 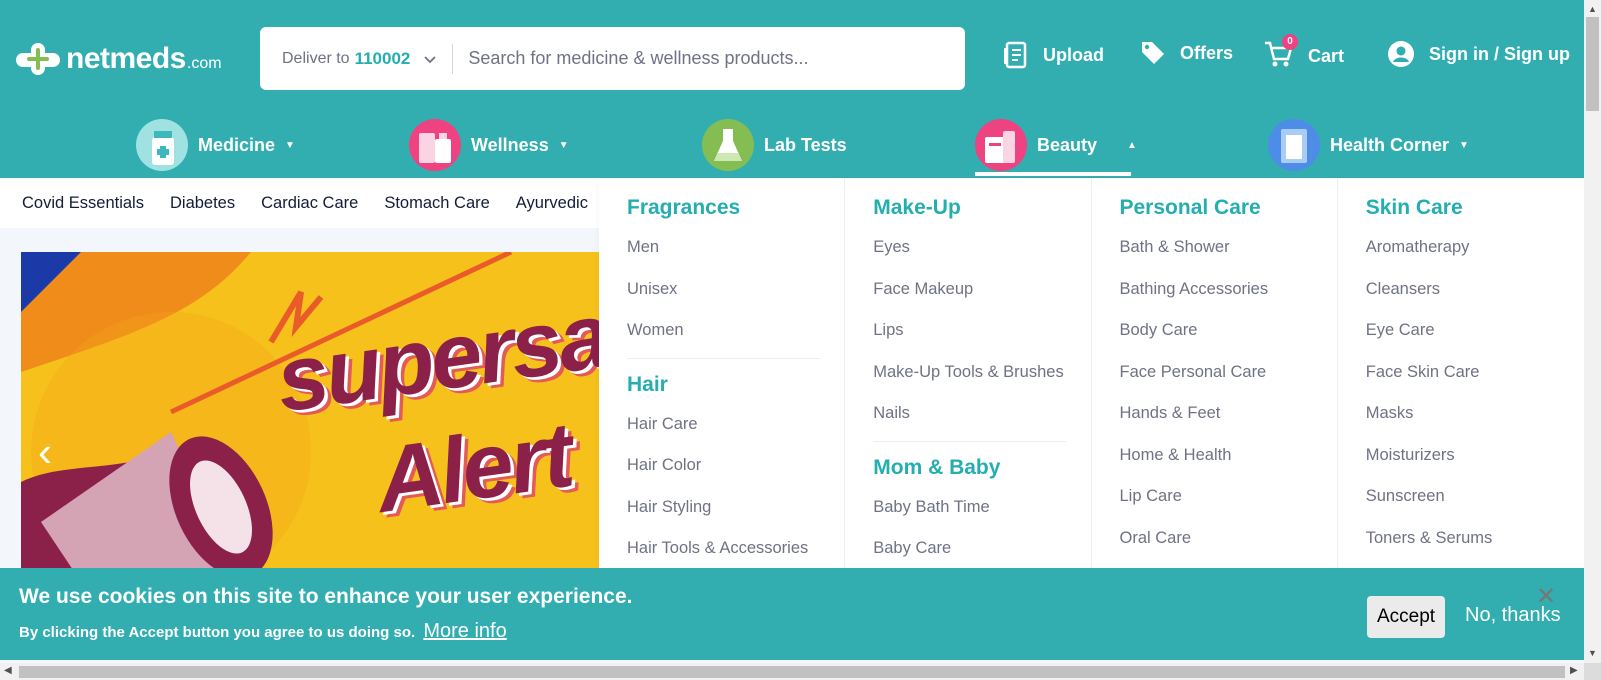 What do you see at coordinates (453, 58) in the screenshot?
I see `search-divider` at bounding box center [453, 58].